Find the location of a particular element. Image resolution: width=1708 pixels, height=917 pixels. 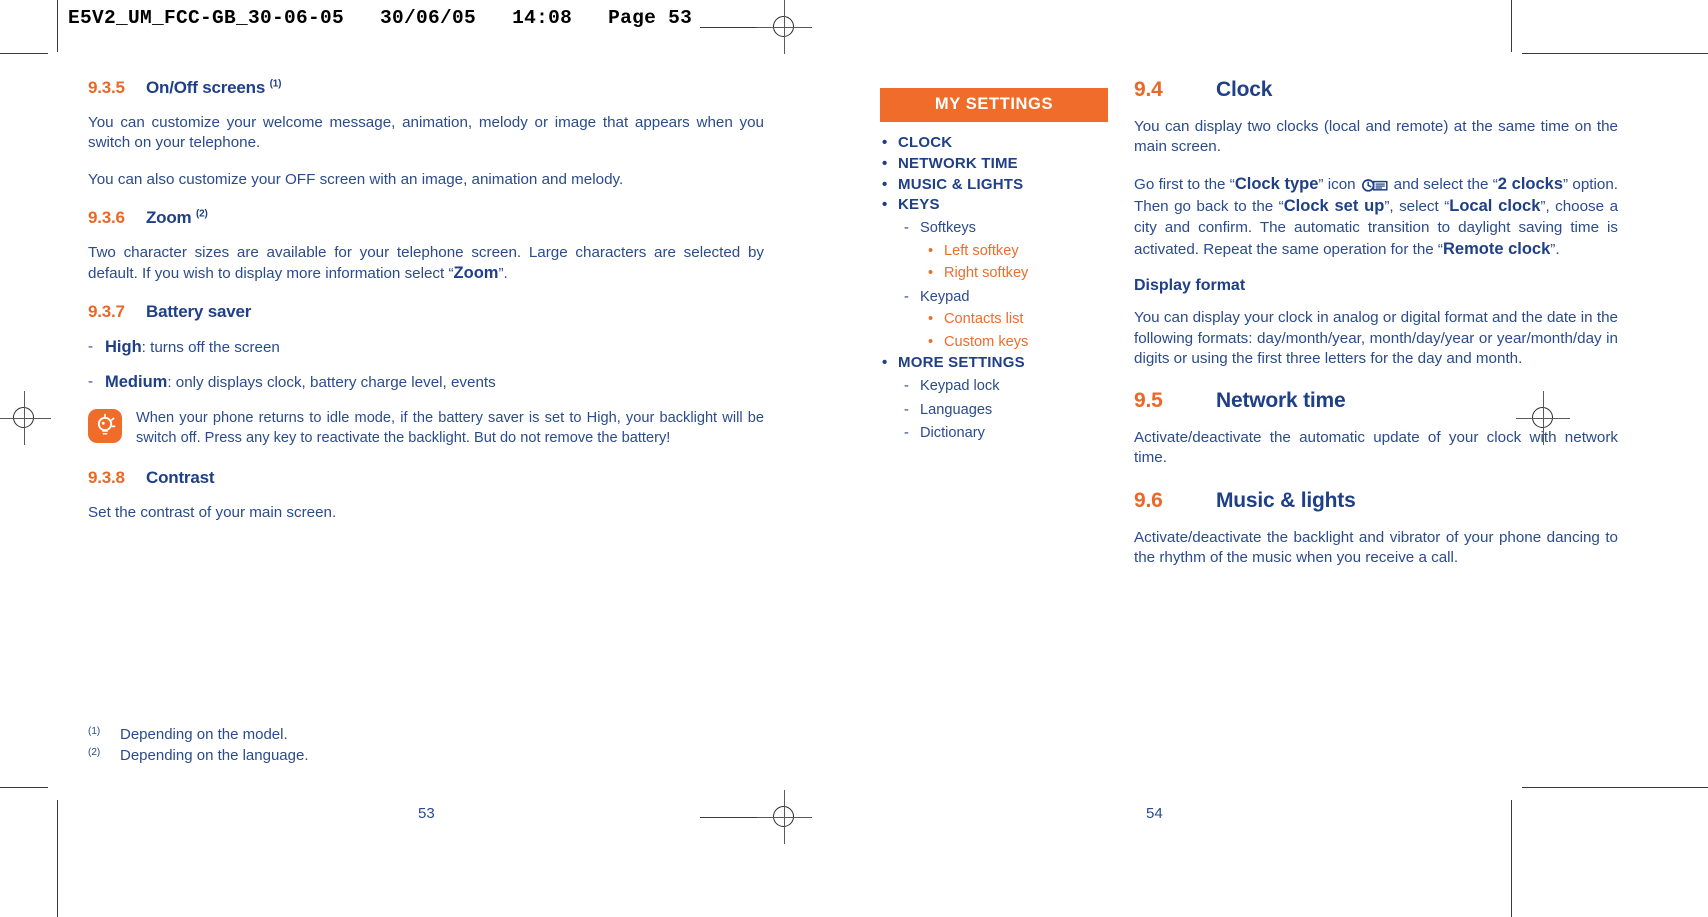

section-number: 9.3.8 is located at coordinates (106, 478).